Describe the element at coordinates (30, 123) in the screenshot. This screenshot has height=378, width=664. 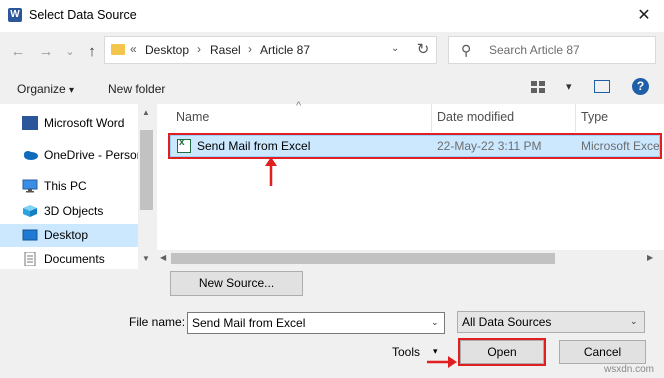
I see `word-icon` at that location.